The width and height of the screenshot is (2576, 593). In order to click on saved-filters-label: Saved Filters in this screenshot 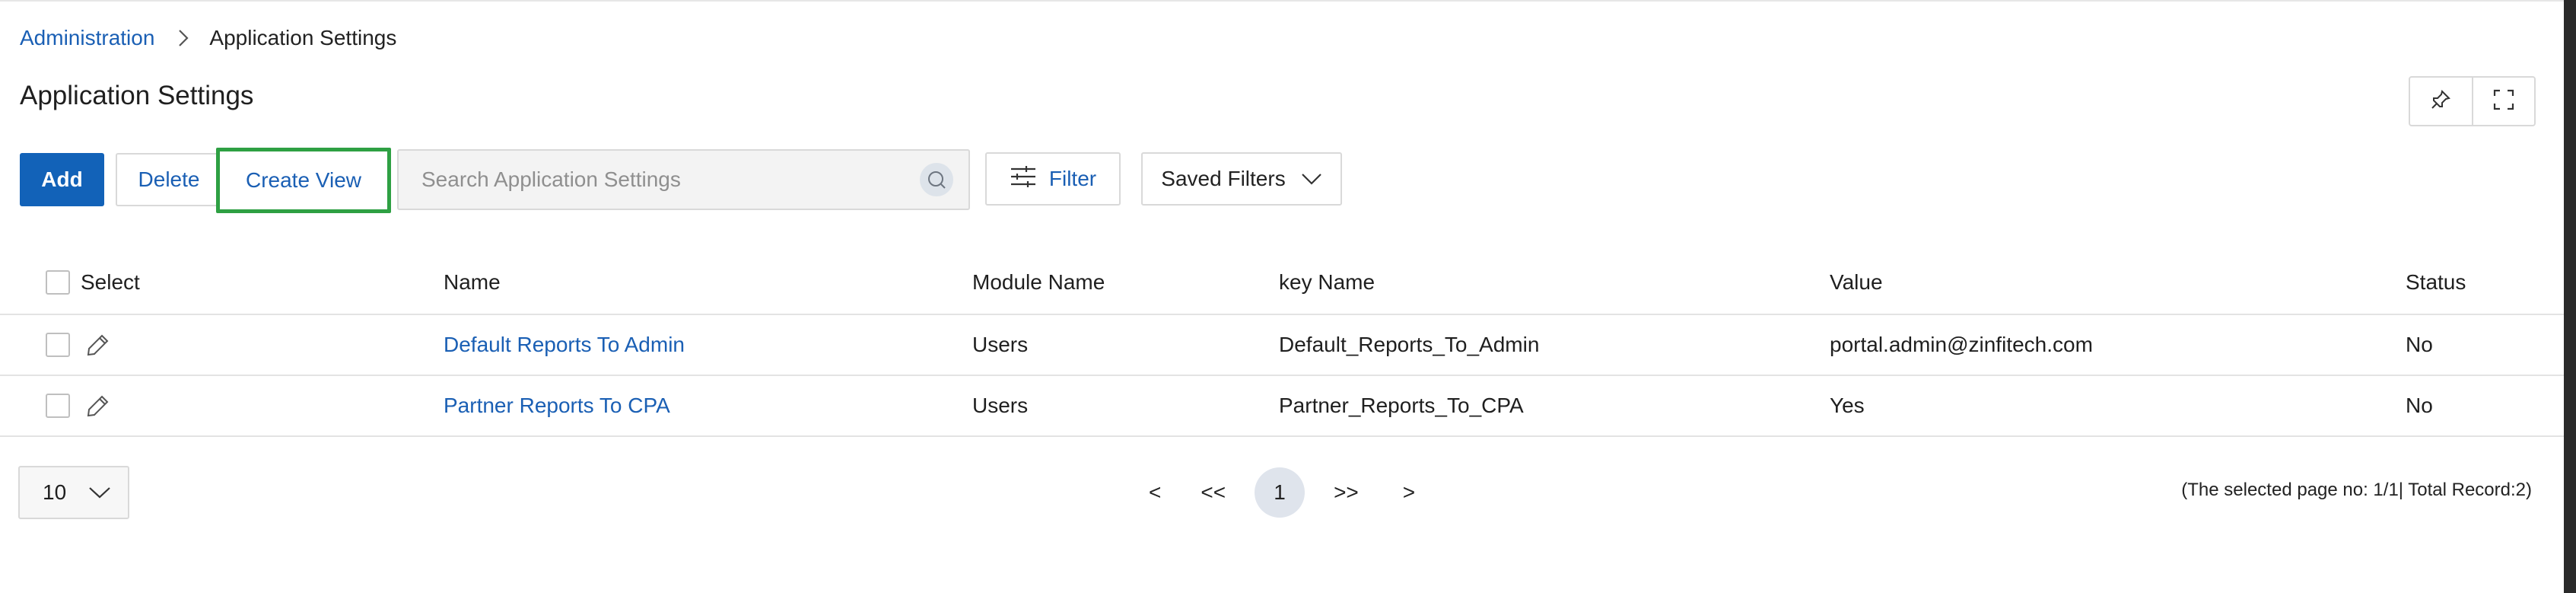, I will do `click(1223, 178)`.